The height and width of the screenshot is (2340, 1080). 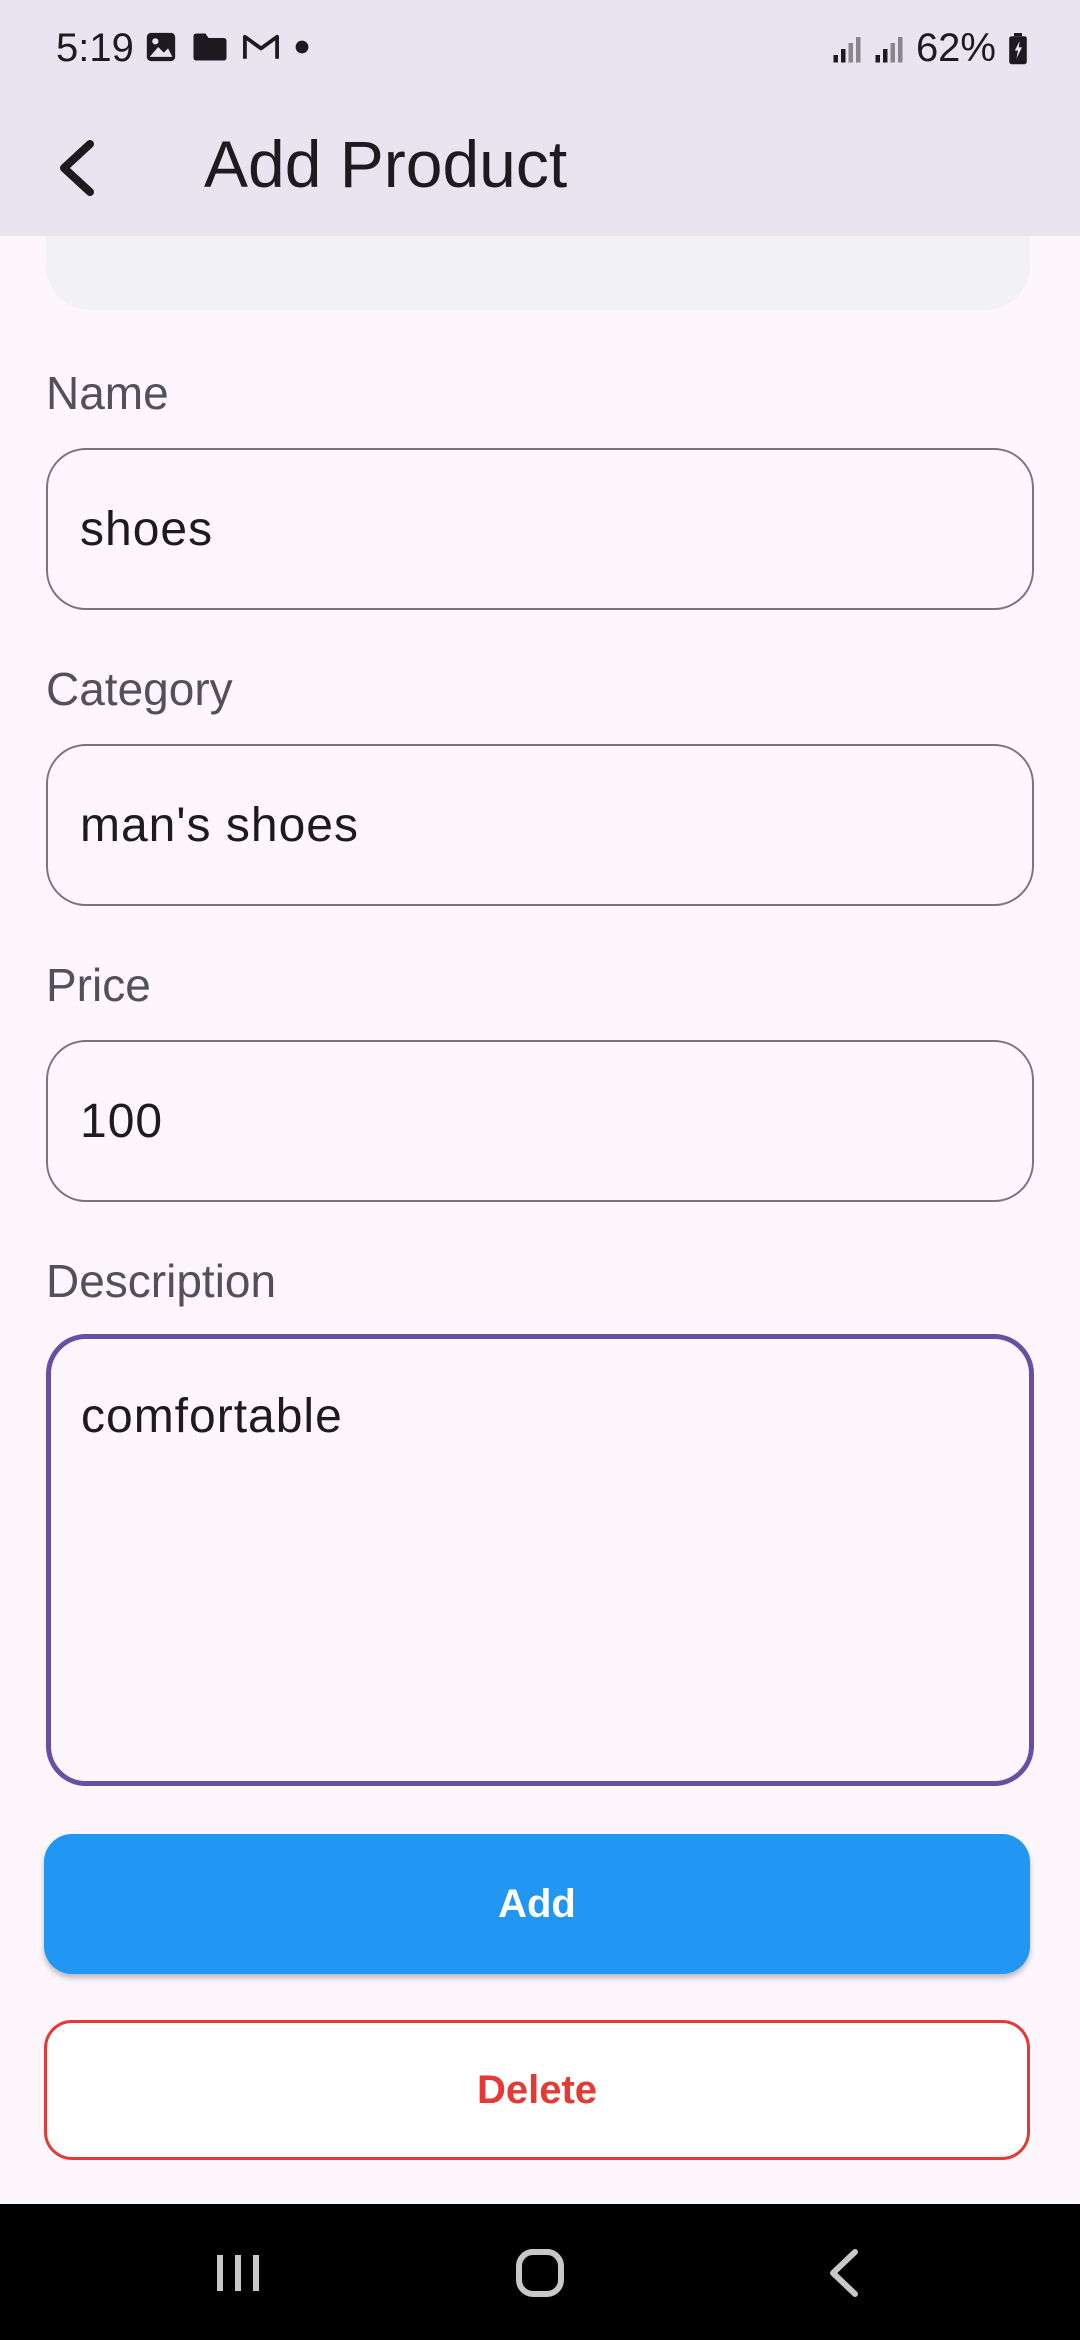 I want to click on system-nav-bar, so click(x=540, y=2272).